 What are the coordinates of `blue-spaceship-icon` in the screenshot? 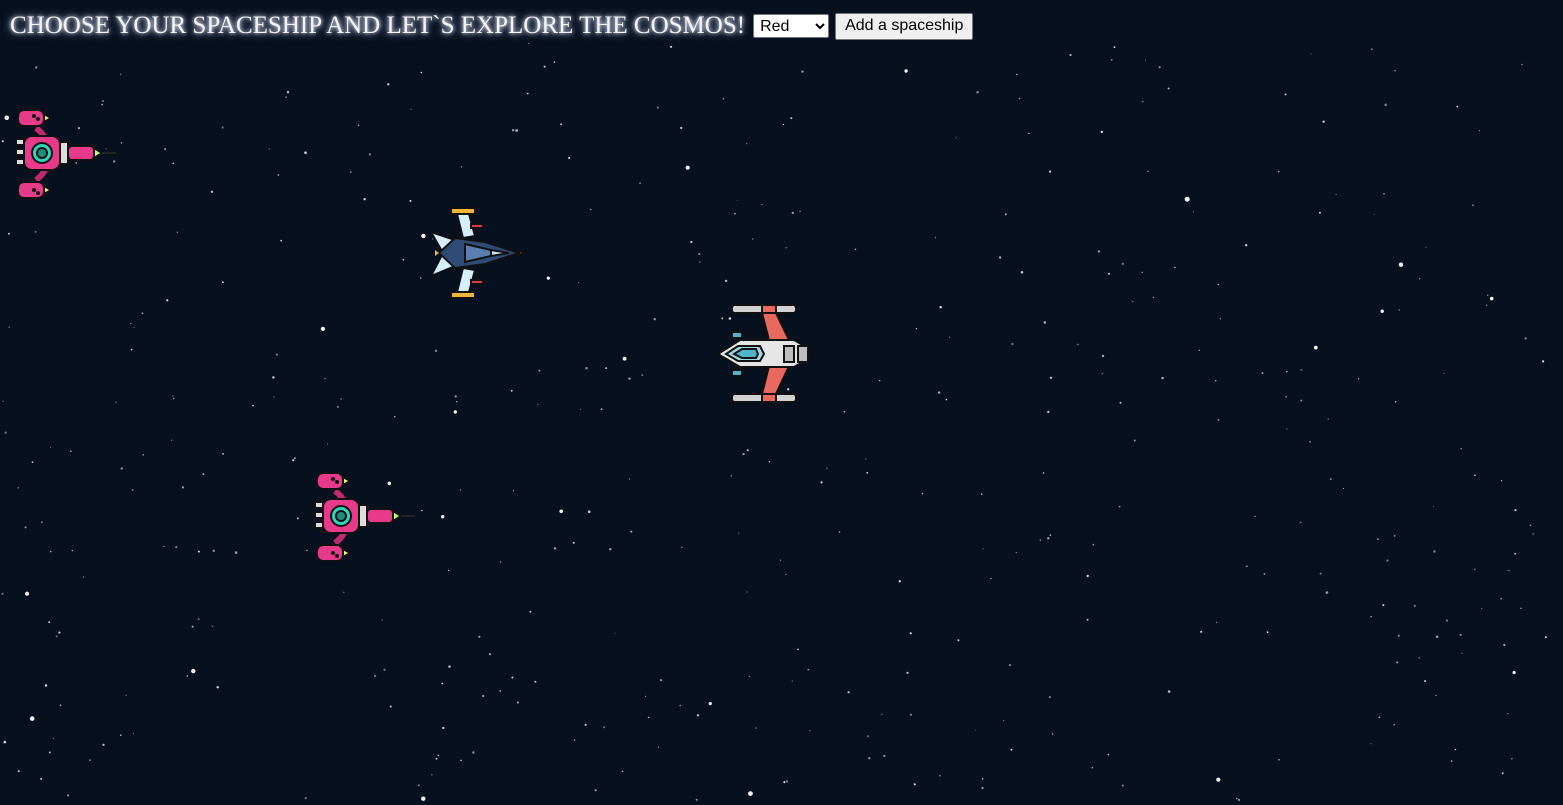 It's located at (477, 254).